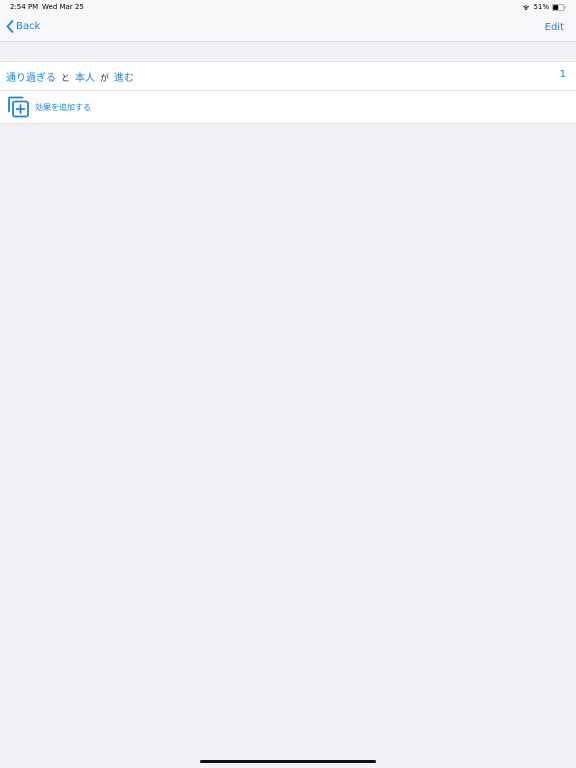  I want to click on status-bar: 2:54 PM Wed Mar 25 51%, so click(288, 7).